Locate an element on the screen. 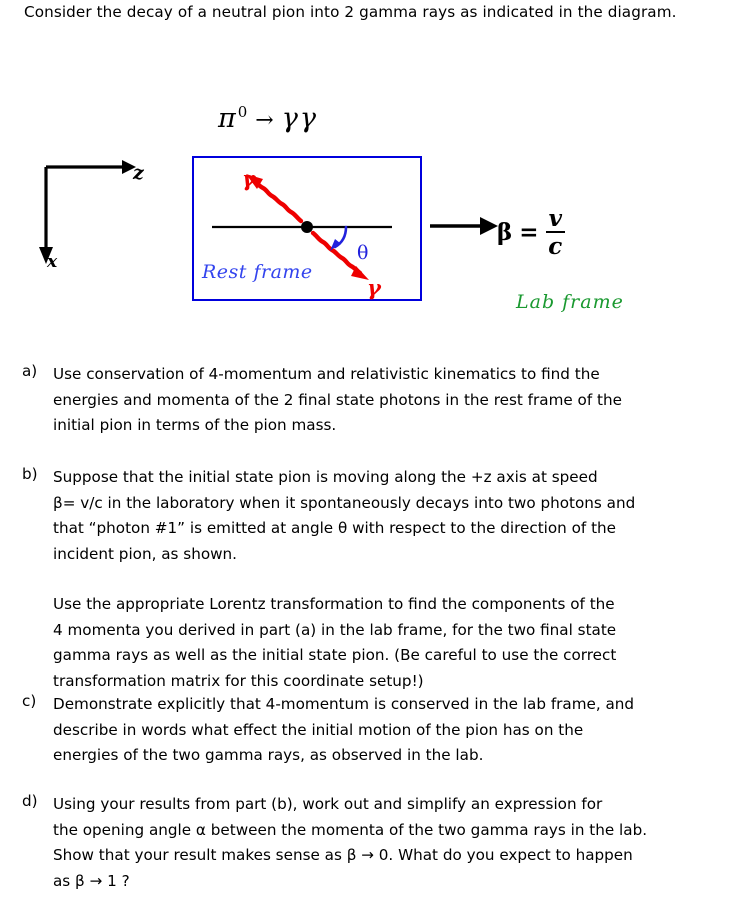 The width and height of the screenshot is (738, 911). question-a-line-3: initial pion in terms of the pion mass. is located at coordinates (195, 425).